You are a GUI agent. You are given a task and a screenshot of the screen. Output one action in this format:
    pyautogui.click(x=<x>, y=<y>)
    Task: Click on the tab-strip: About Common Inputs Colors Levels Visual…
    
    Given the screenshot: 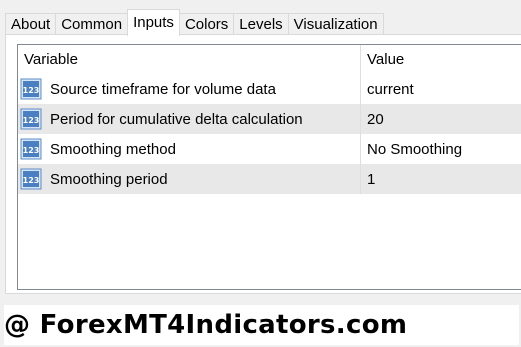 What is the action you would take?
    pyautogui.click(x=194, y=22)
    